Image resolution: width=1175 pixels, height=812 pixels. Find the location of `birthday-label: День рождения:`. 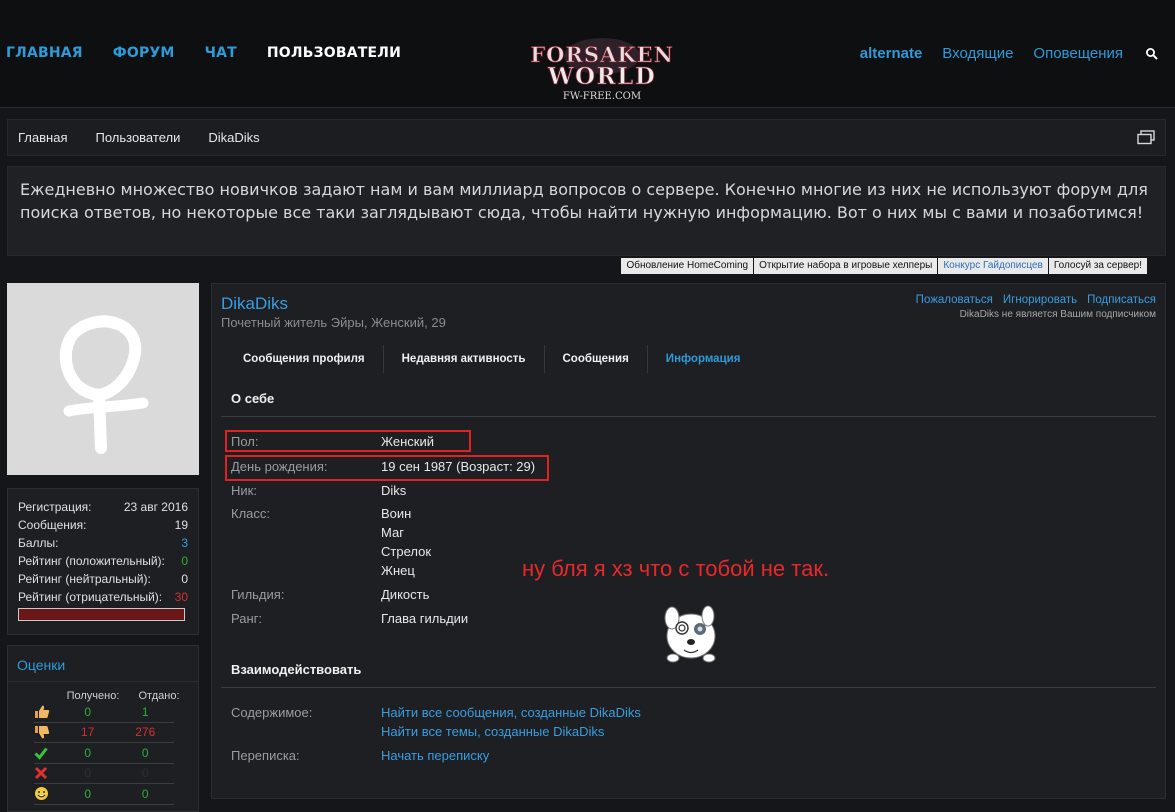

birthday-label: День рождения: is located at coordinates (279, 466).